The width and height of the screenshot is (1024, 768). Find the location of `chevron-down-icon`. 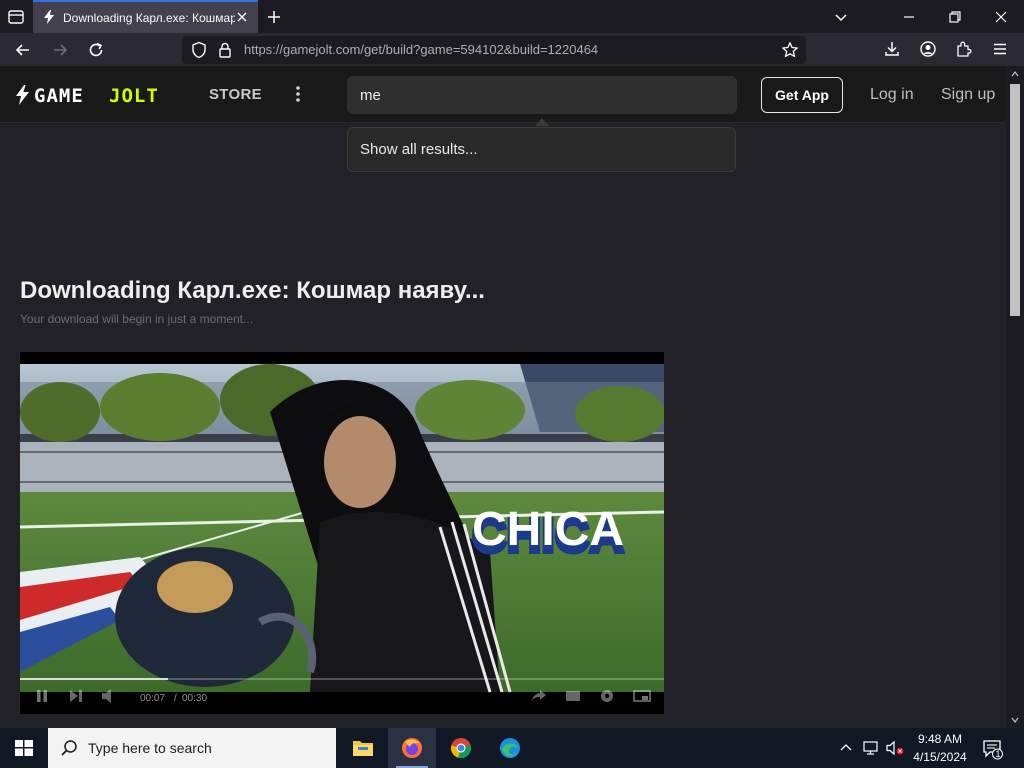

chevron-down-icon is located at coordinates (841, 17).